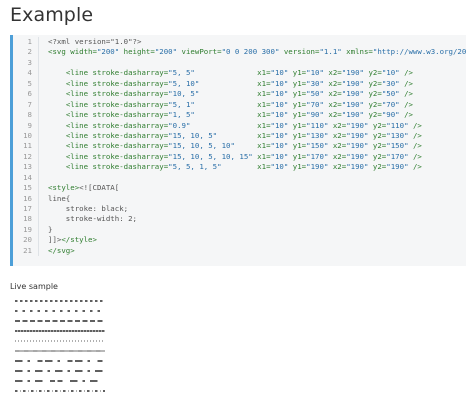 The height and width of the screenshot is (414, 474). I want to click on code-text: <style><![CDATA[, so click(252, 188).